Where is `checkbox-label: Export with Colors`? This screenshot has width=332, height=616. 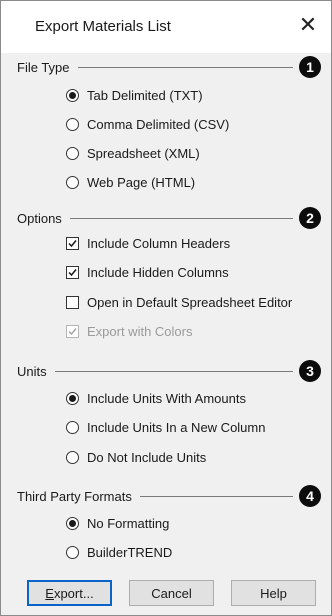
checkbox-label: Export with Colors is located at coordinates (140, 331).